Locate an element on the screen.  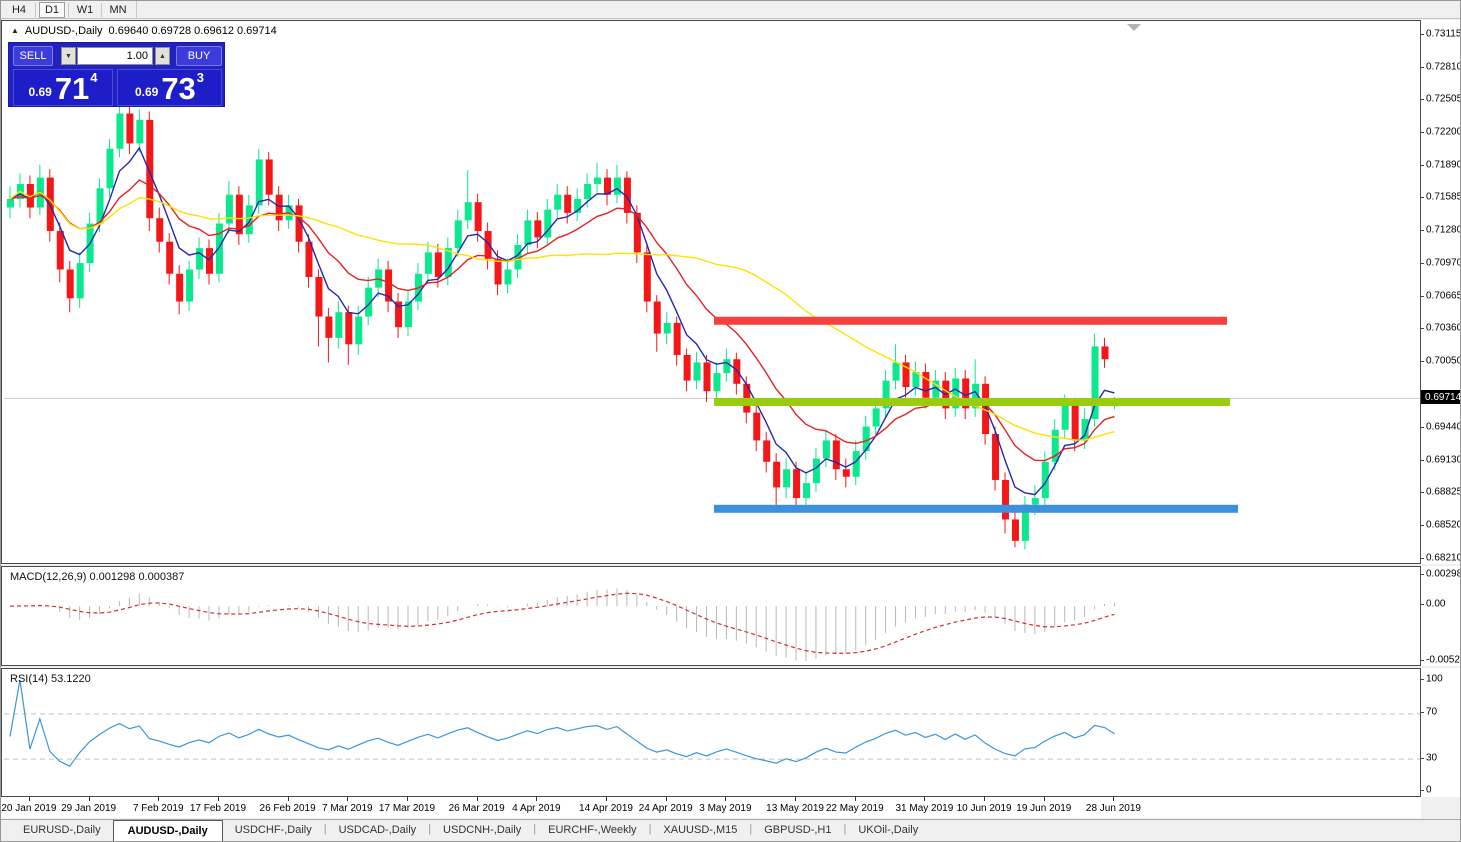
date-axis-label: 19 Jun 2019 is located at coordinates (1044, 808).